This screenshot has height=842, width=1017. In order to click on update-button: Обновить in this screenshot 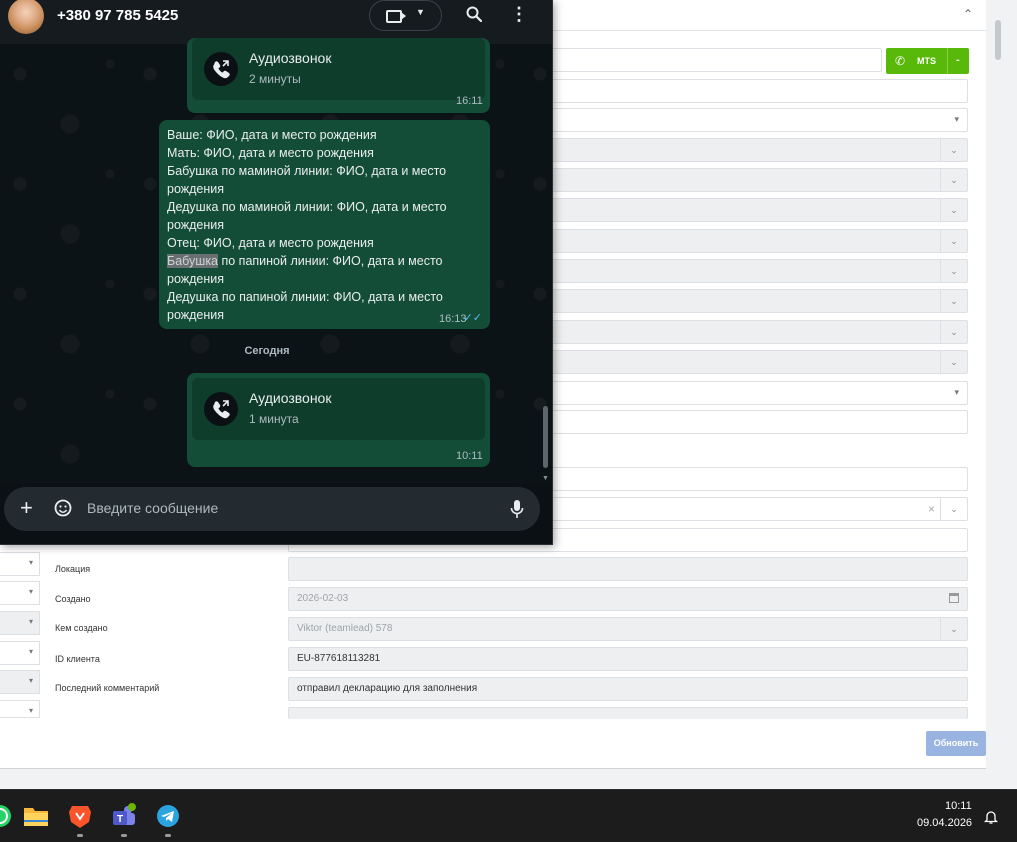, I will do `click(956, 743)`.